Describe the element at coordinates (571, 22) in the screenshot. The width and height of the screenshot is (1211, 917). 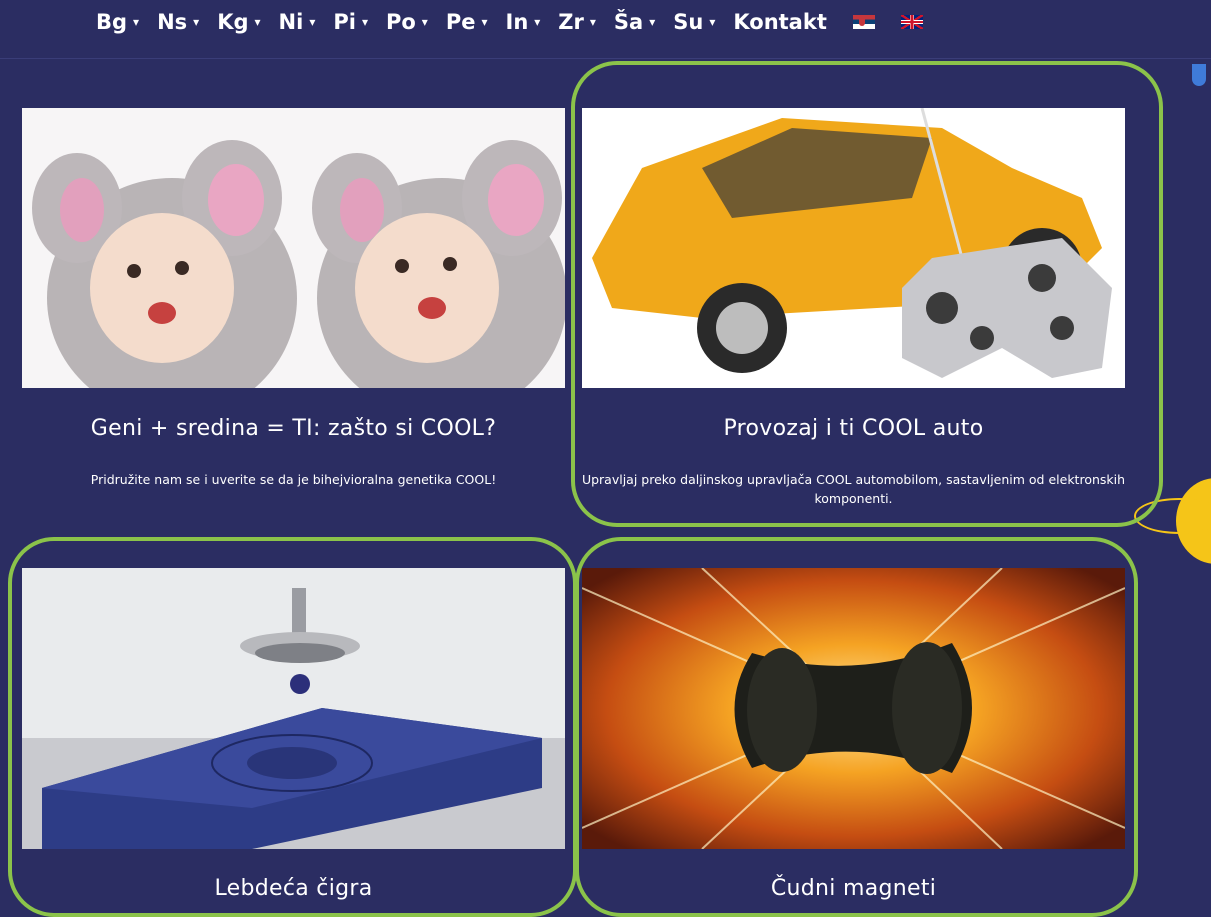
I see `nav-item-label: Zr` at that location.